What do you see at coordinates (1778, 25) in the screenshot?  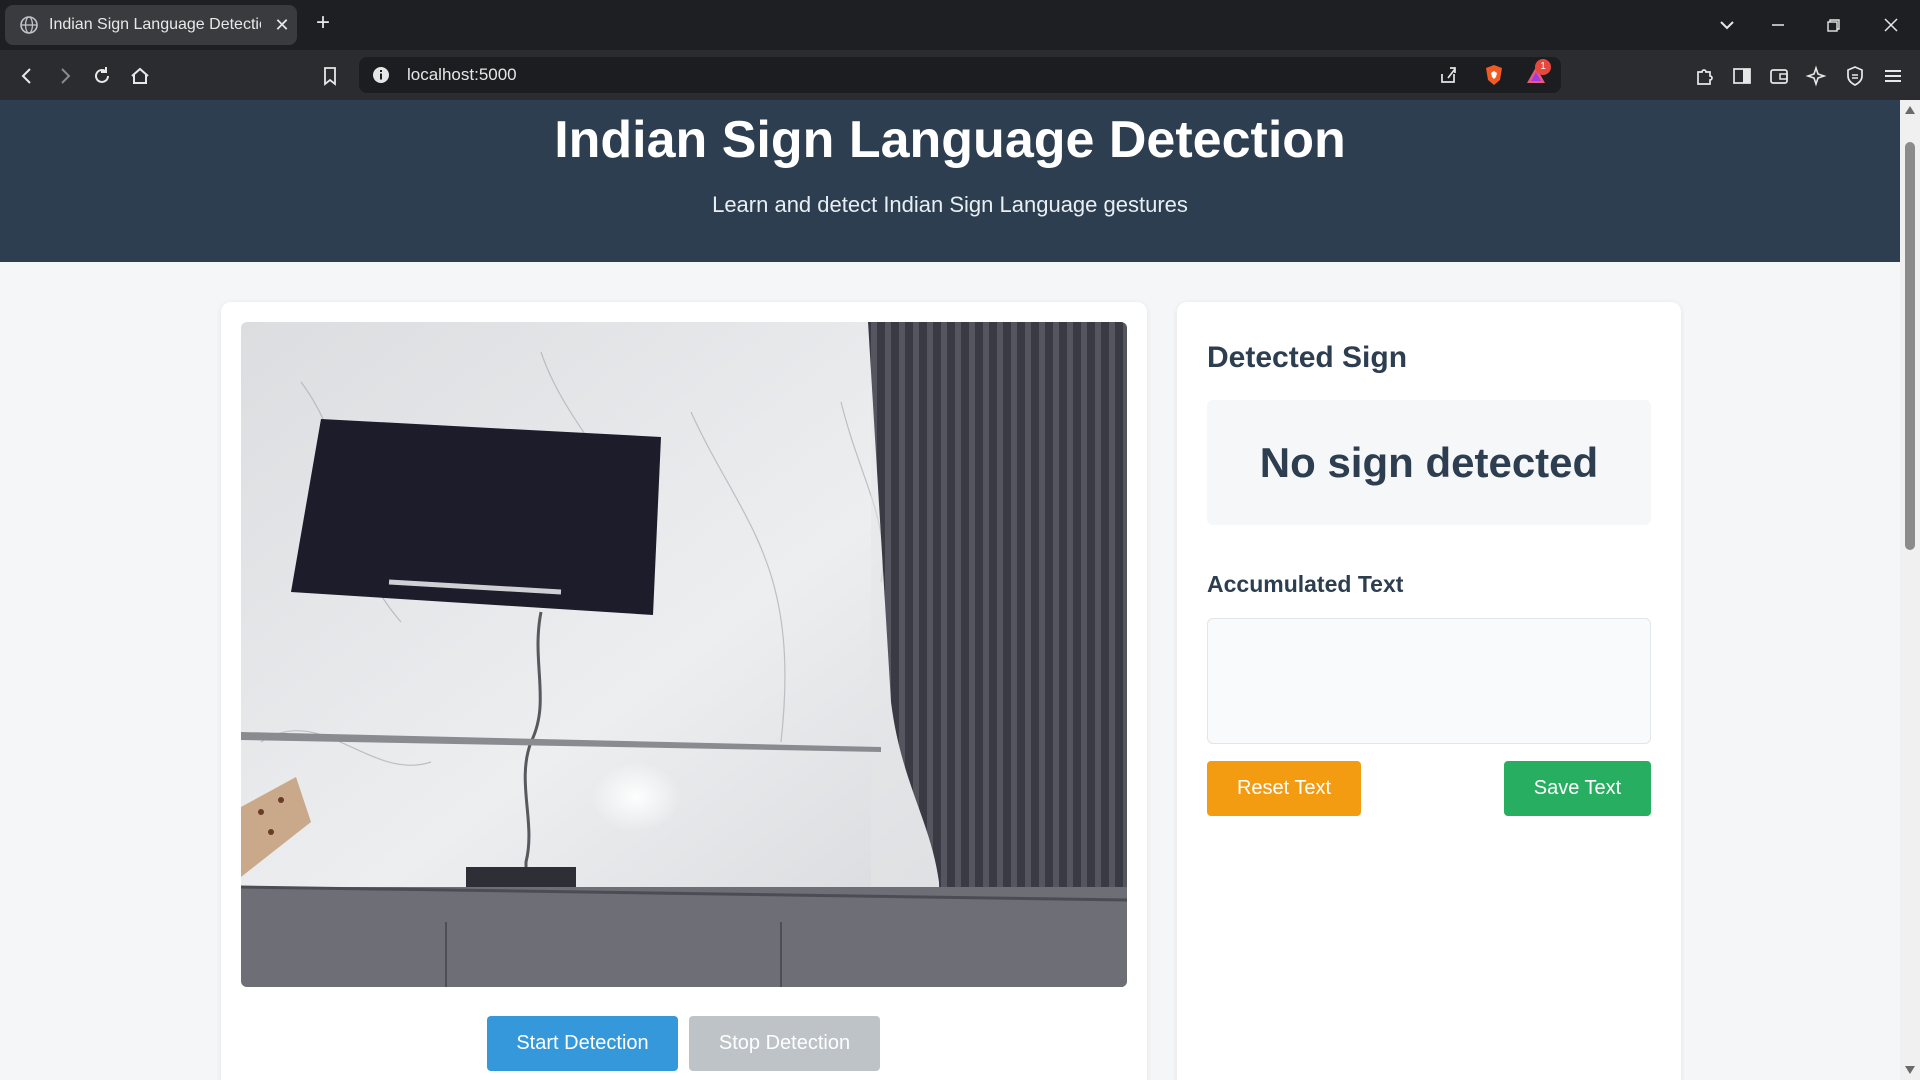 I see `minimize-icon` at bounding box center [1778, 25].